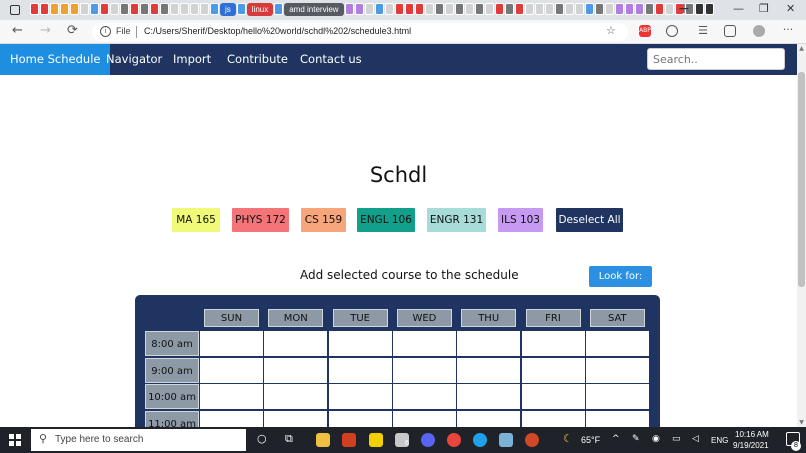  Describe the element at coordinates (456, 220) in the screenshot. I see `course-button-engr-131: ENGR 131` at that location.